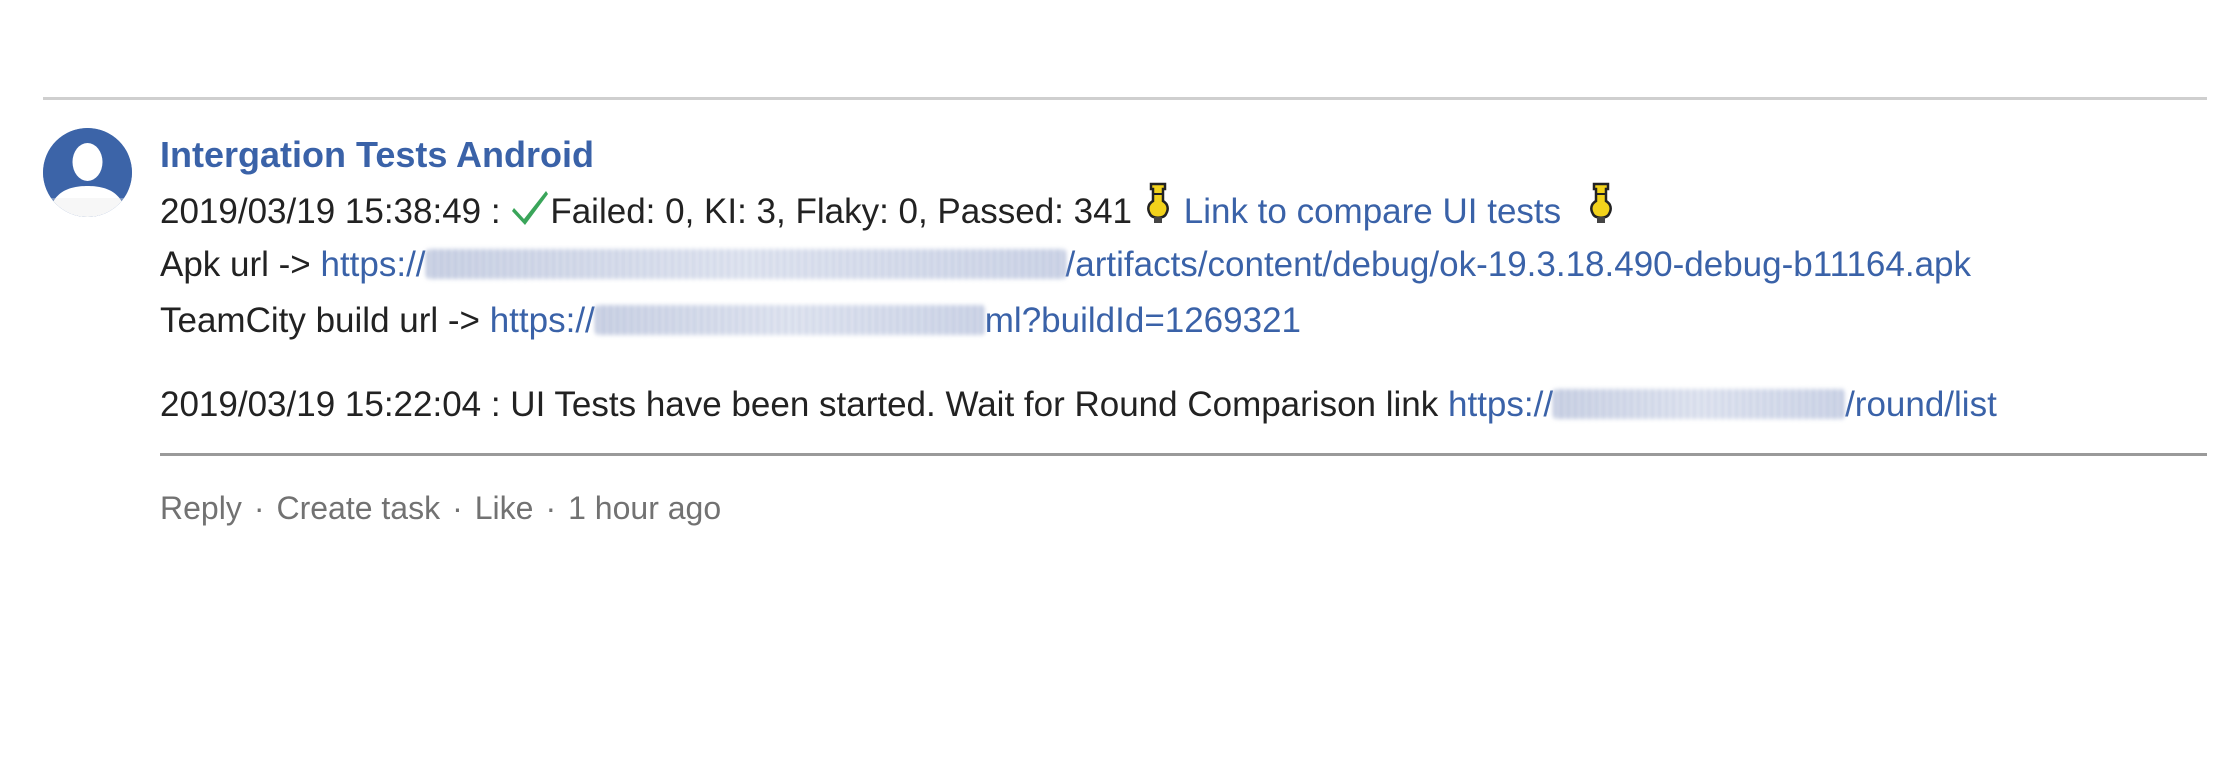  Describe the element at coordinates (377, 155) in the screenshot. I see `author-name-link: Intergation Tests Android` at that location.